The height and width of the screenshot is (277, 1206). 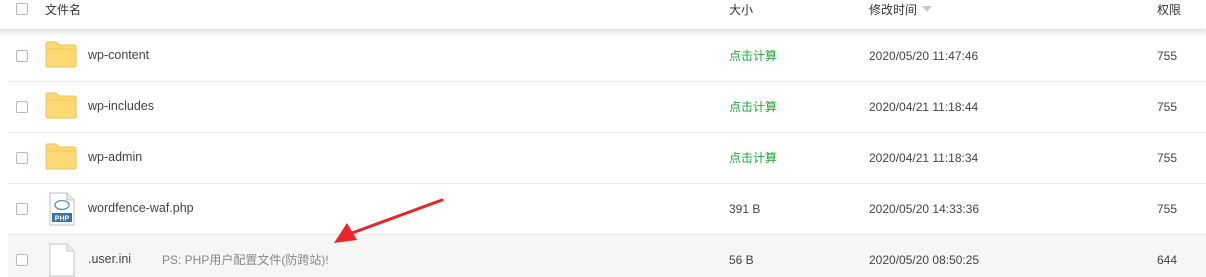 What do you see at coordinates (603, 15) in the screenshot?
I see `table-header: 文件名 大小 修改时间 权限` at bounding box center [603, 15].